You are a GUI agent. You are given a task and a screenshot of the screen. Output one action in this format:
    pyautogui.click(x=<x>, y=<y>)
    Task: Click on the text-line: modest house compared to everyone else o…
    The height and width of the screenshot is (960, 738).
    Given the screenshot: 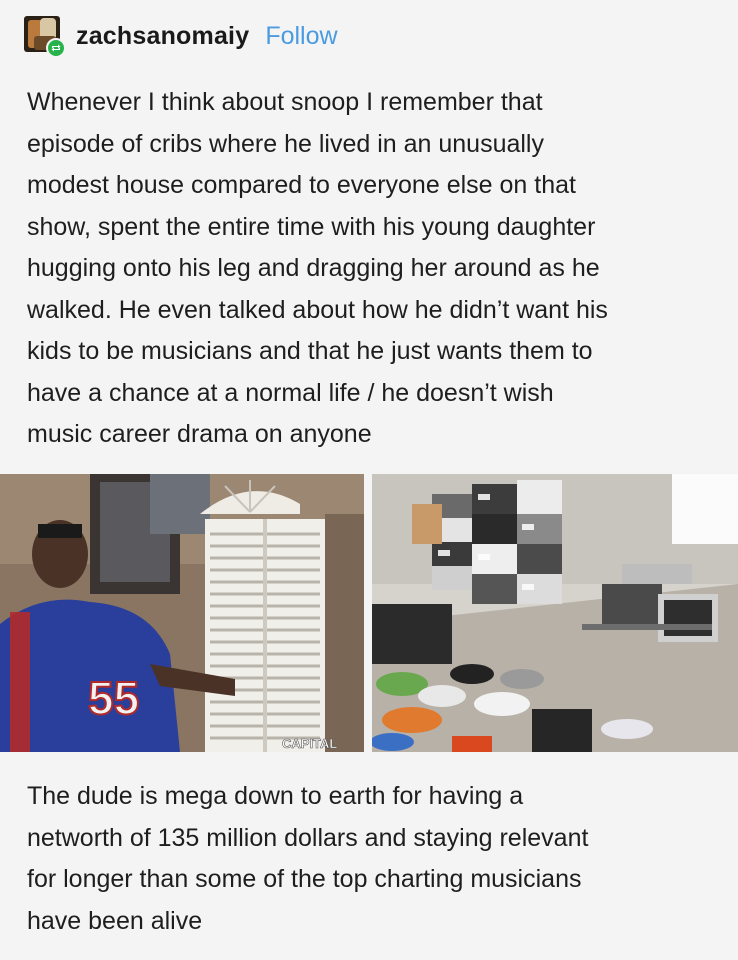 What is the action you would take?
    pyautogui.click(x=301, y=185)
    